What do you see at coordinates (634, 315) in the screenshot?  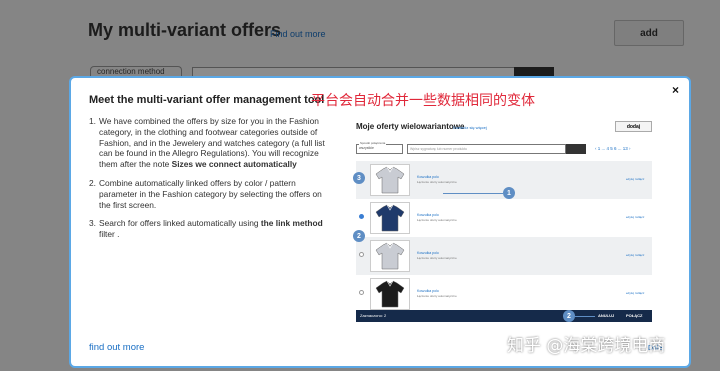 I see `preview-connect-button: POŁĄCZ` at bounding box center [634, 315].